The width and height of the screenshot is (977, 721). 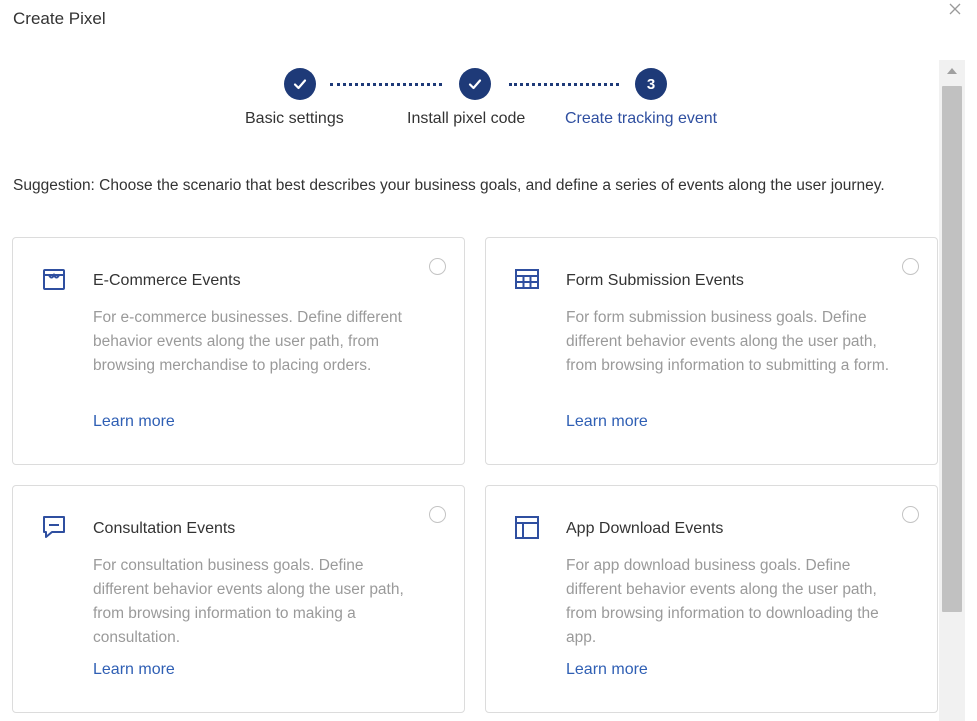 What do you see at coordinates (527, 527) in the screenshot?
I see `app-layout-icon` at bounding box center [527, 527].